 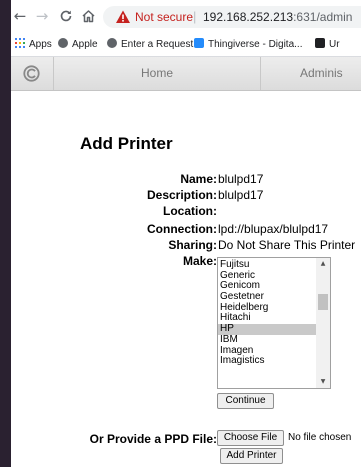 I want to click on tab-home: Home, so click(x=157, y=73).